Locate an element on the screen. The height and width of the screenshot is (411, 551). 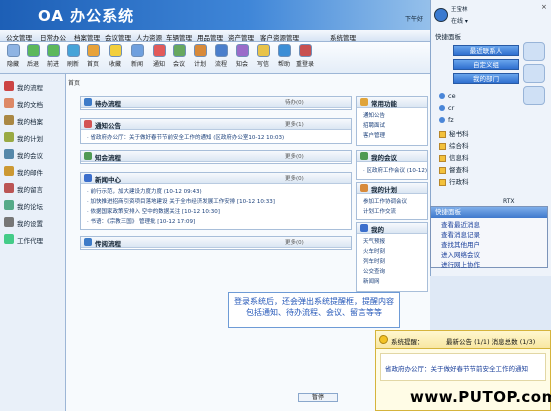
quick-actions-menu: 快捷面板 查看最近消息 查看消息记录 查找其他用户 进入网络会议 进行网上协作 is located at coordinates (489, 237).